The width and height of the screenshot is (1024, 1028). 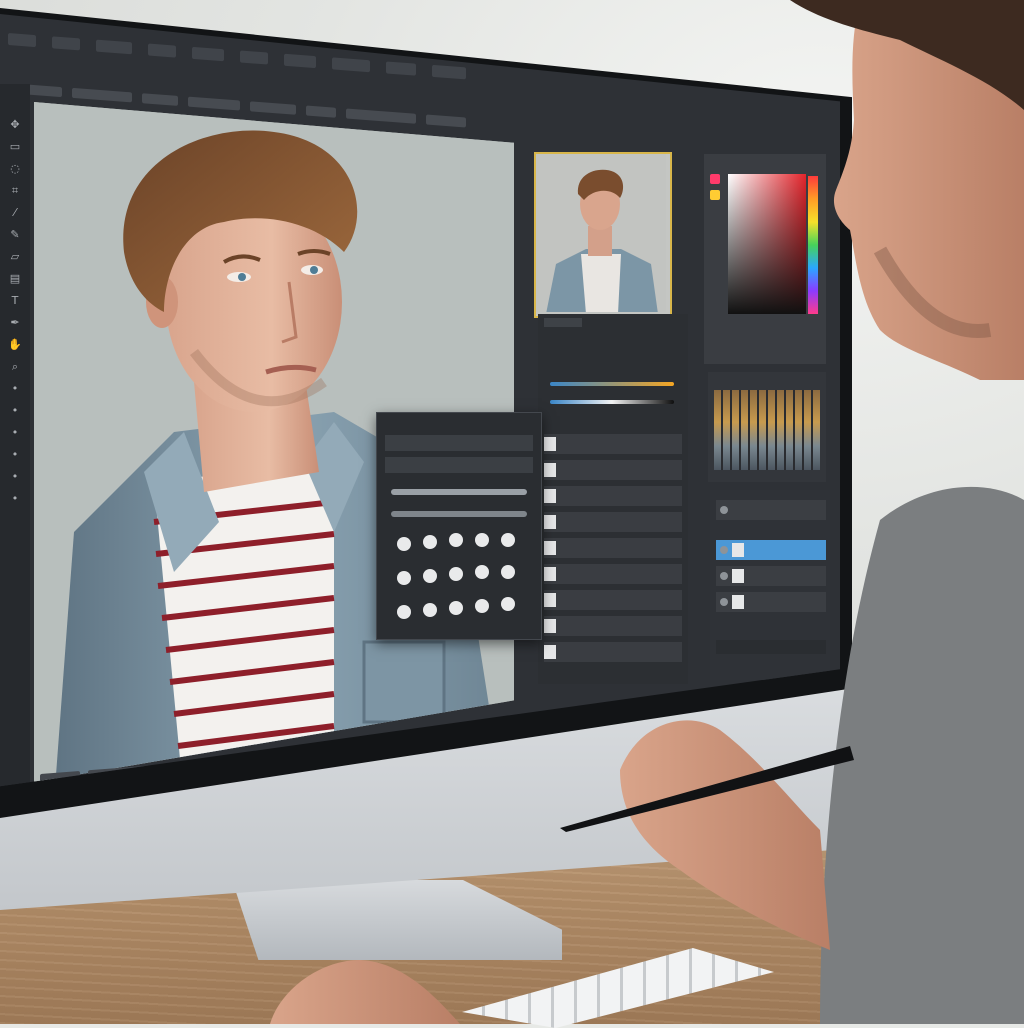 What do you see at coordinates (15, 301) in the screenshot?
I see `type-icon: T` at bounding box center [15, 301].